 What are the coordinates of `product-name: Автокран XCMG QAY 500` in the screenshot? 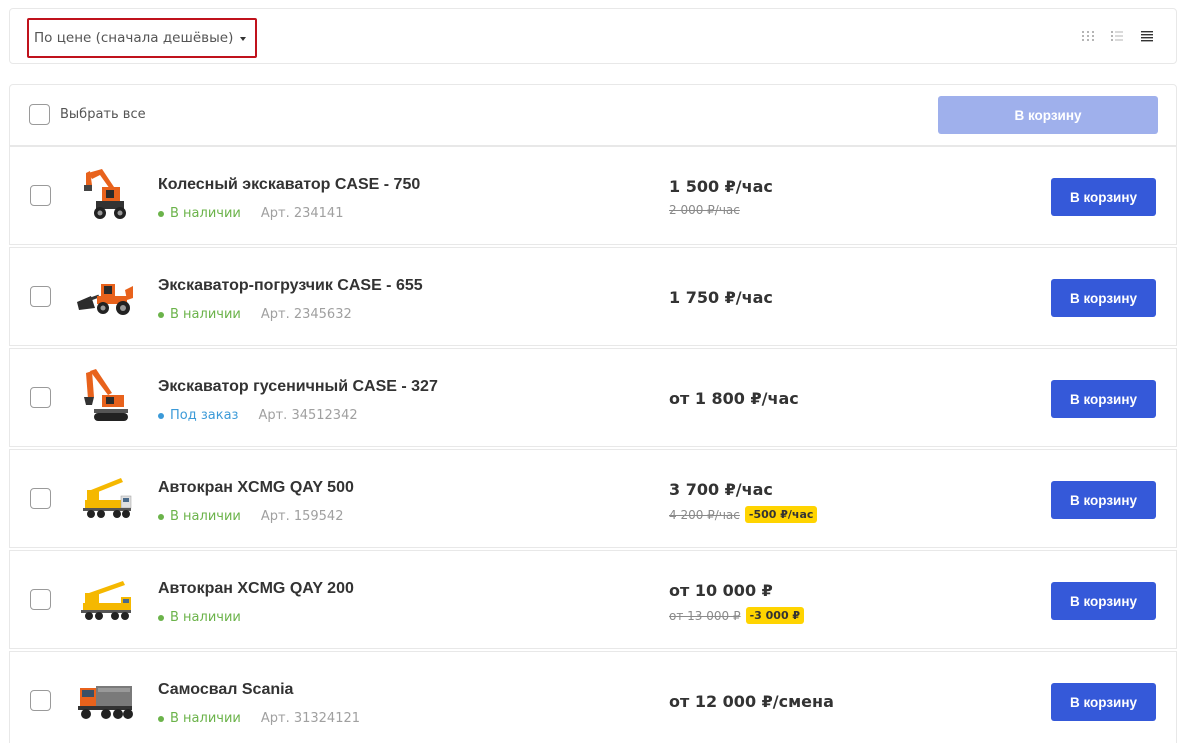 It's located at (256, 488).